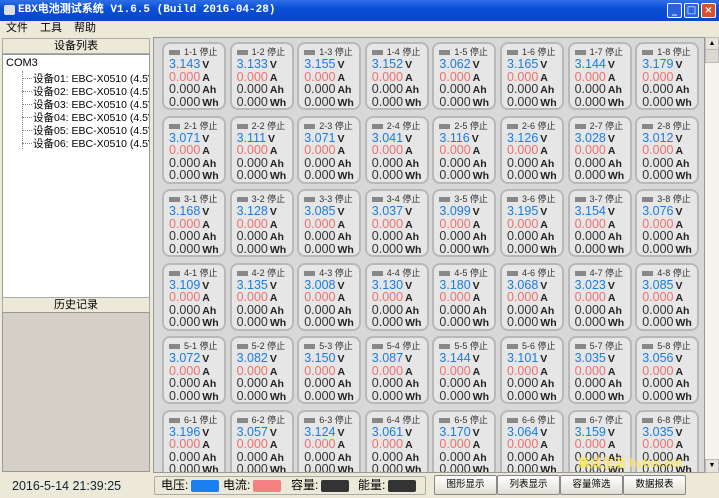 This screenshot has width=719, height=498. Describe the element at coordinates (532, 296) in the screenshot. I see `channel-card: 4-6 停止 3.068 V 0.000 A 0.000 Ah 0.000 Wh` at that location.